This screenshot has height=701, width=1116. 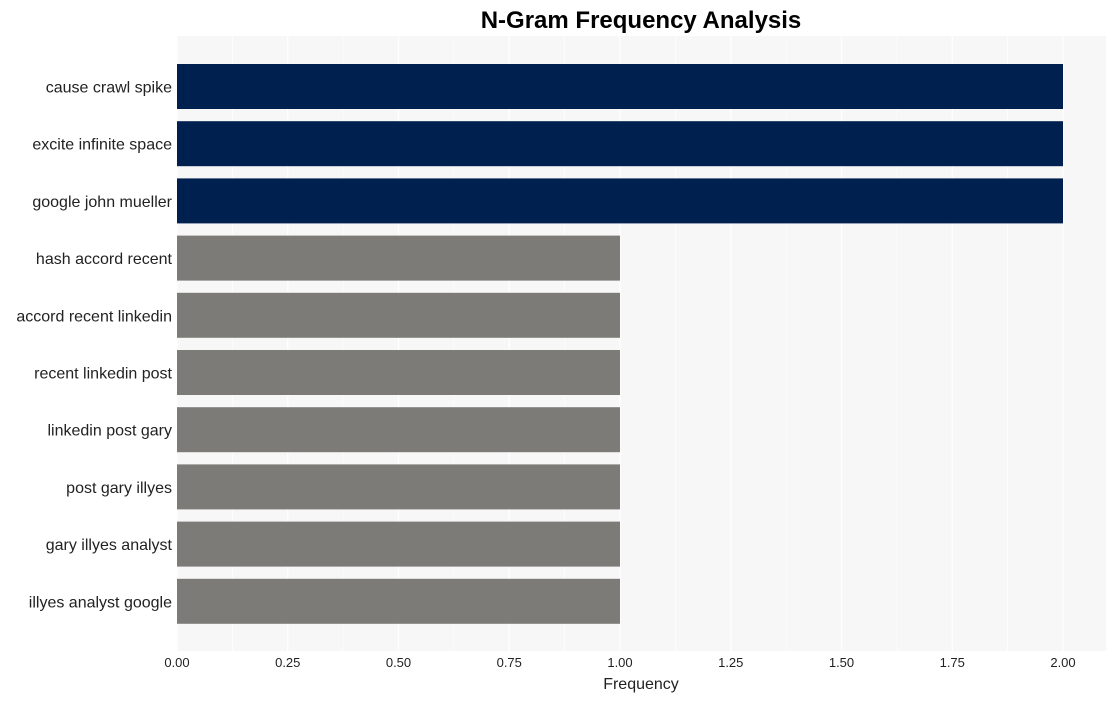 I want to click on y-tick-label: post gary illyes, so click(x=119, y=488).